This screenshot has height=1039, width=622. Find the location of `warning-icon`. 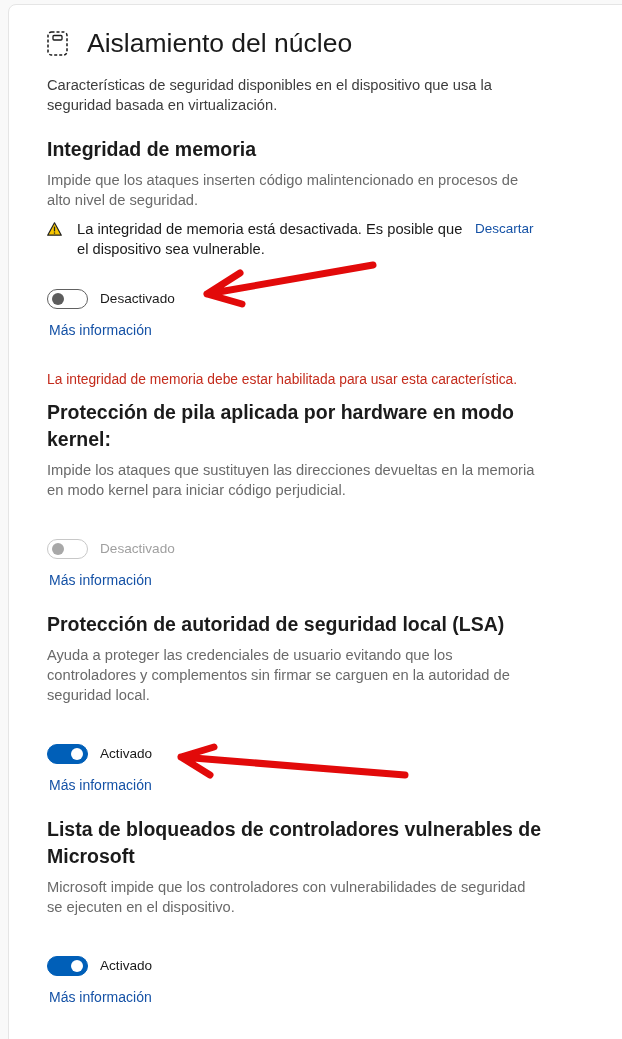

warning-icon is located at coordinates (54, 229).